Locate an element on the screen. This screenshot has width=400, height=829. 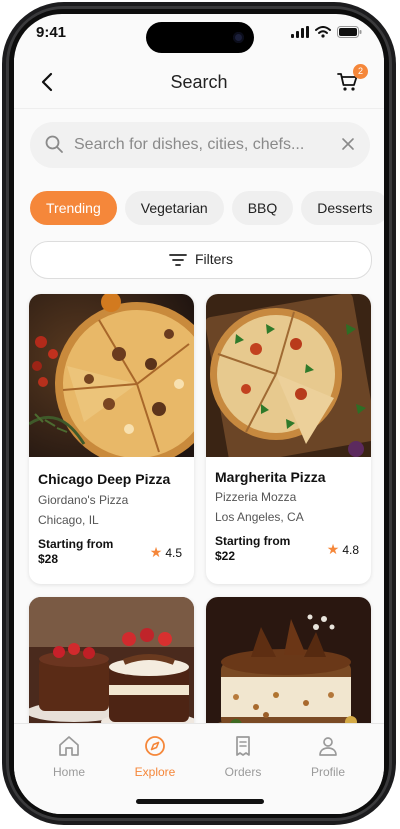
page-title: Search is located at coordinates (199, 82).